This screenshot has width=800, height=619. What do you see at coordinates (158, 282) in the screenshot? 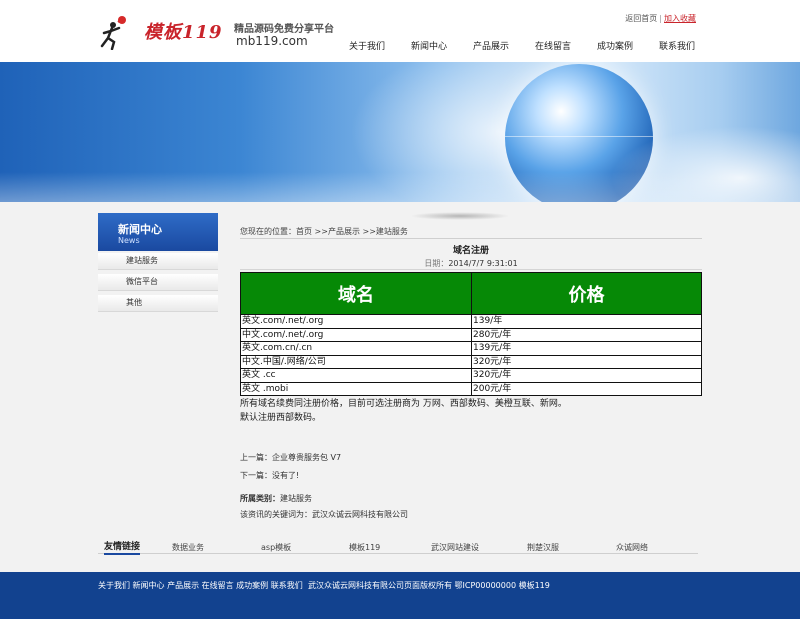
I see `sidebar-item-wechat: 微信平台` at bounding box center [158, 282].